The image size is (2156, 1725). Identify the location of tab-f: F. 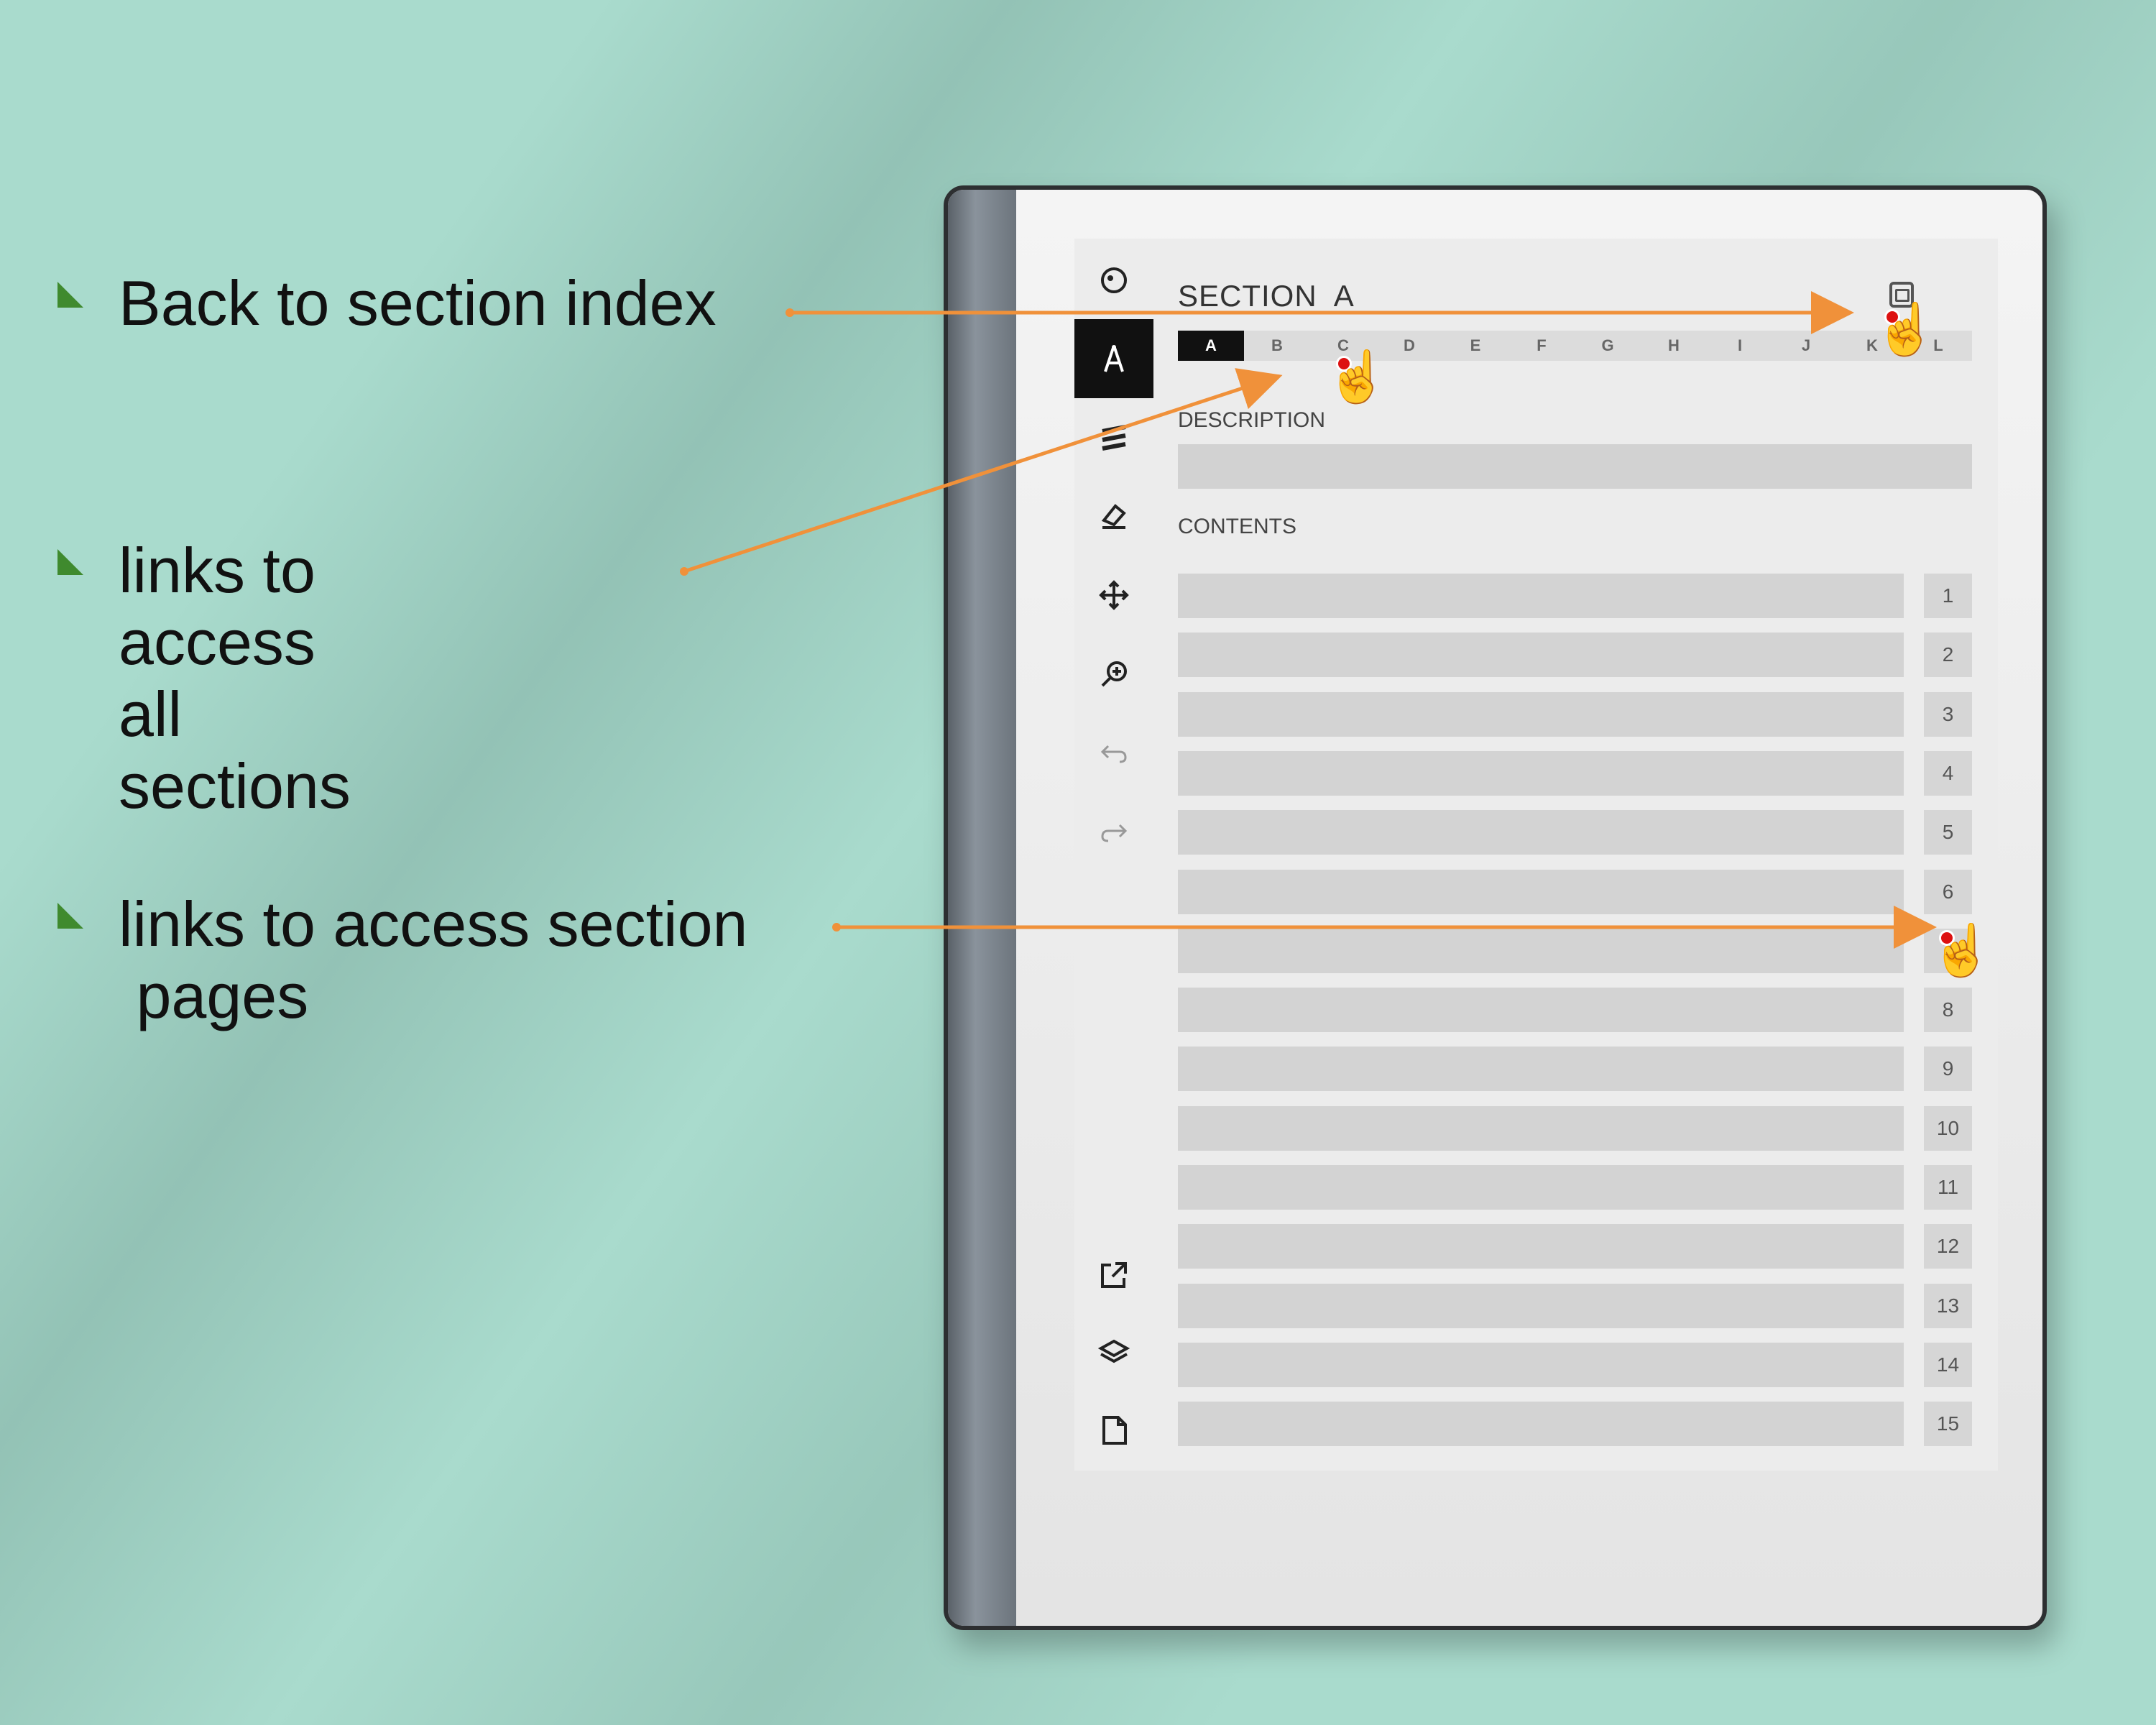
(1541, 346).